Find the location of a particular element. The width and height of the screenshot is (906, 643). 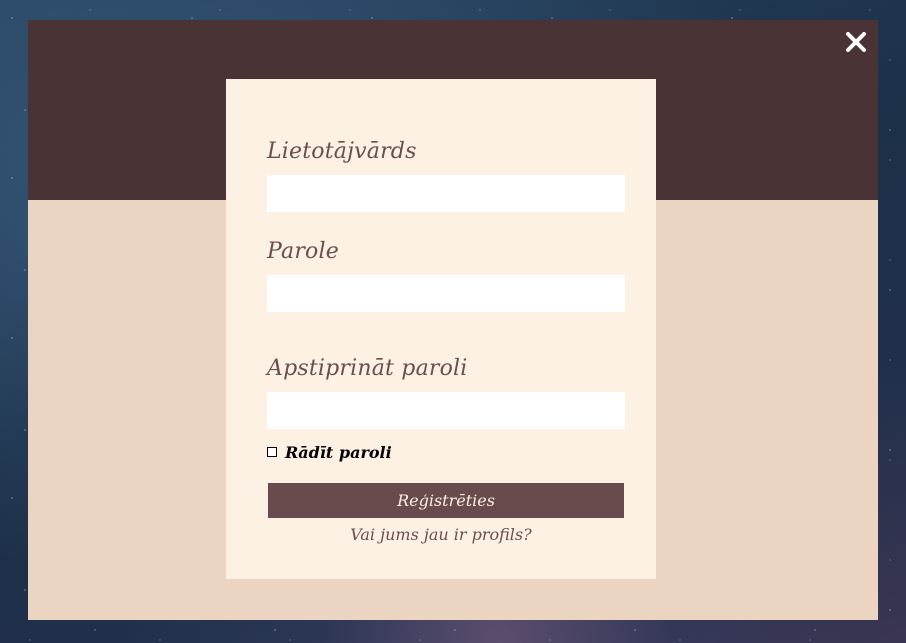

username-input is located at coordinates (446, 193).